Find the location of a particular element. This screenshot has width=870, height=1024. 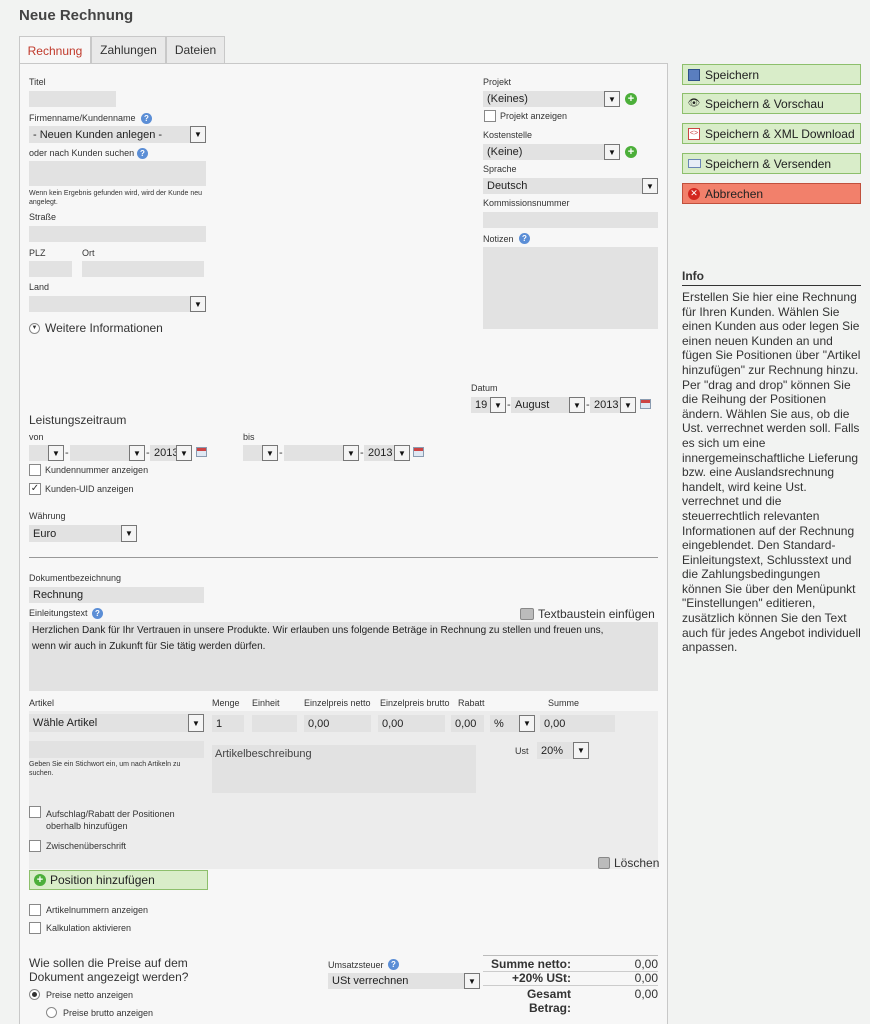

ust-label: Ust is located at coordinates (522, 751).